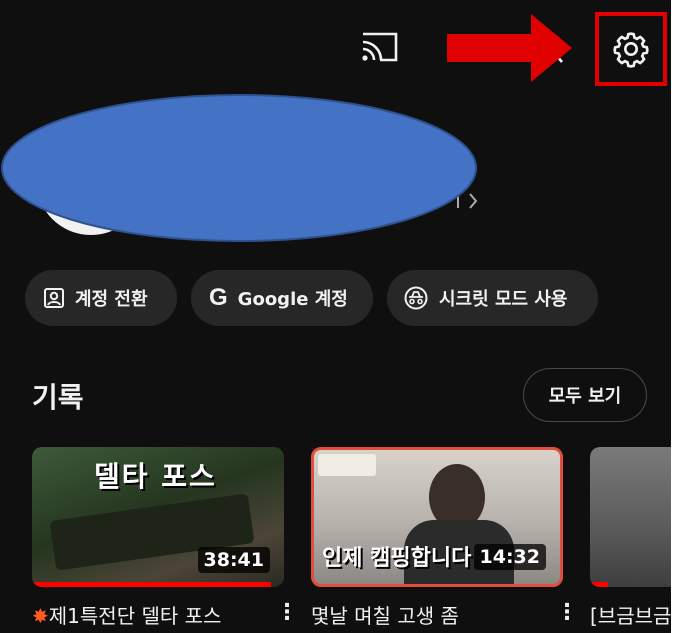  Describe the element at coordinates (233, 560) in the screenshot. I see `video-duration-1: 38:41` at that location.